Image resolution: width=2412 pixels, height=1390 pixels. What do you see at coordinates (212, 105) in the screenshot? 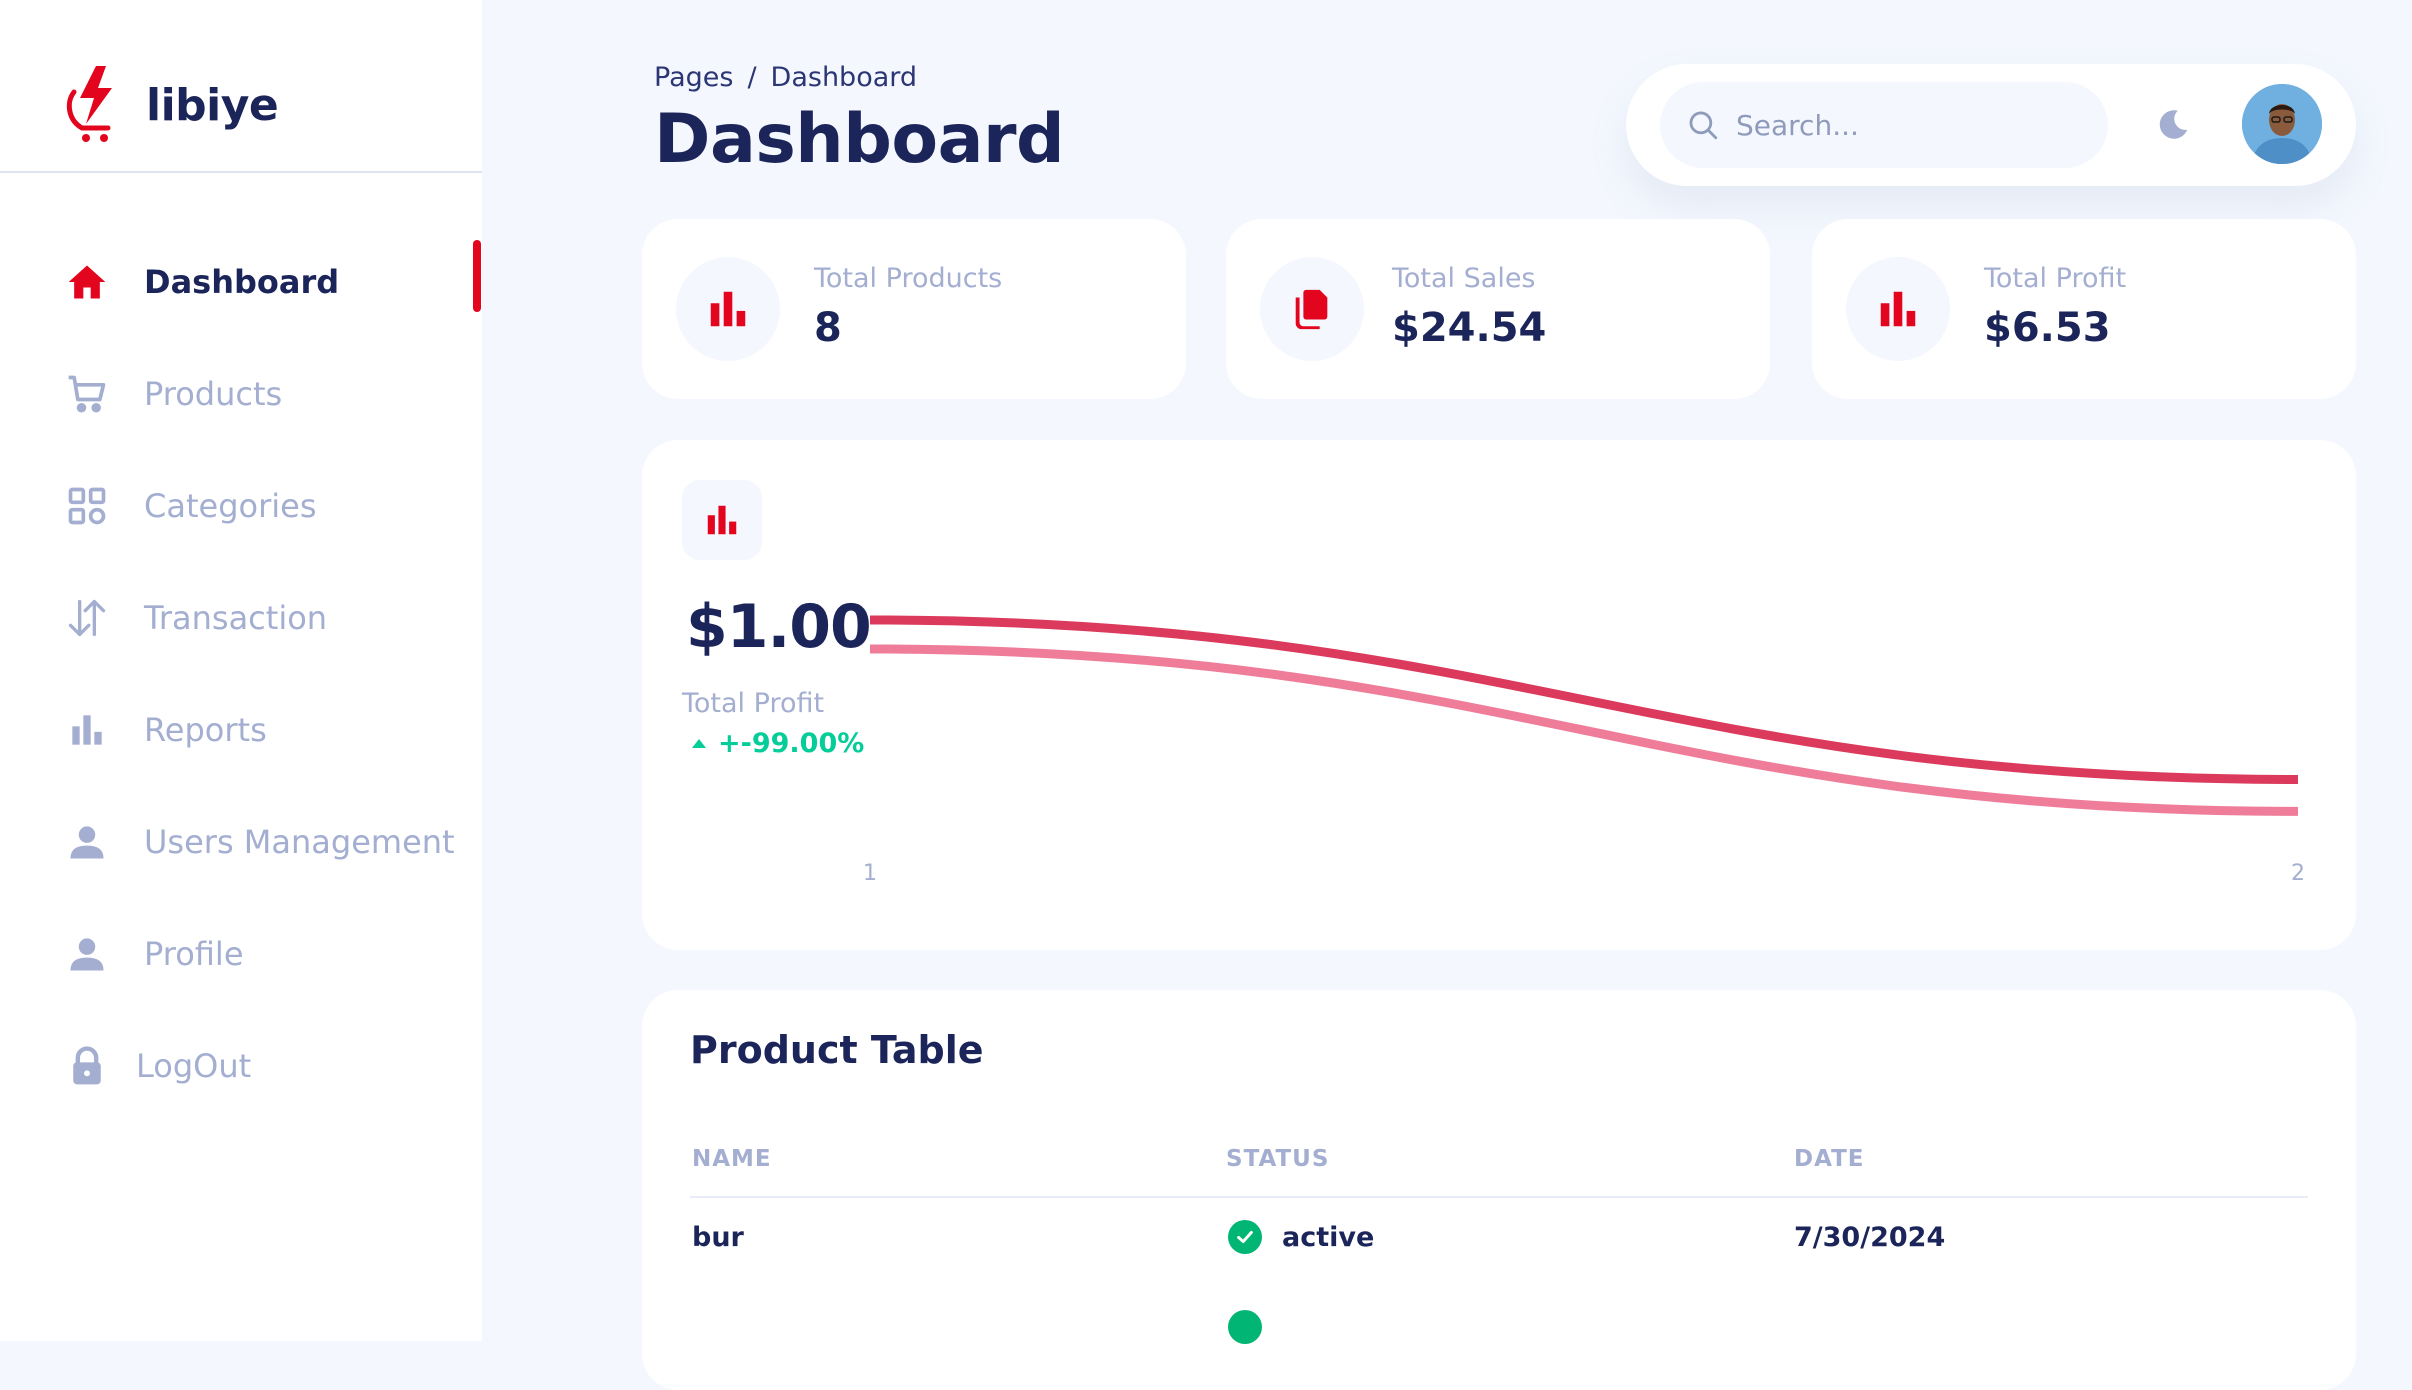
I see `brand-name: libiye` at bounding box center [212, 105].